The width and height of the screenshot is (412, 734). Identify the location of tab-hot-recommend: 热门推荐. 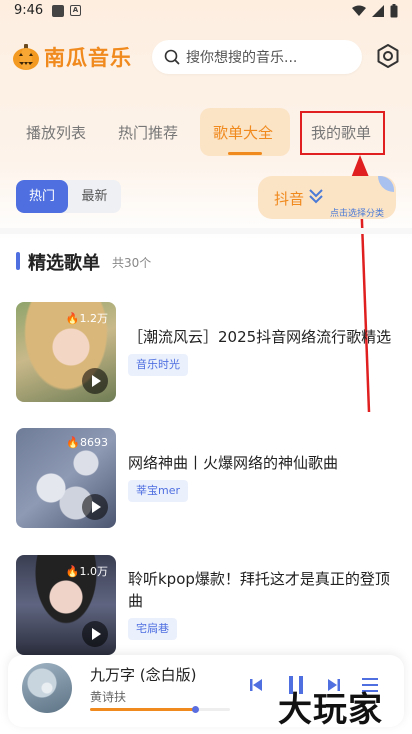
(148, 132).